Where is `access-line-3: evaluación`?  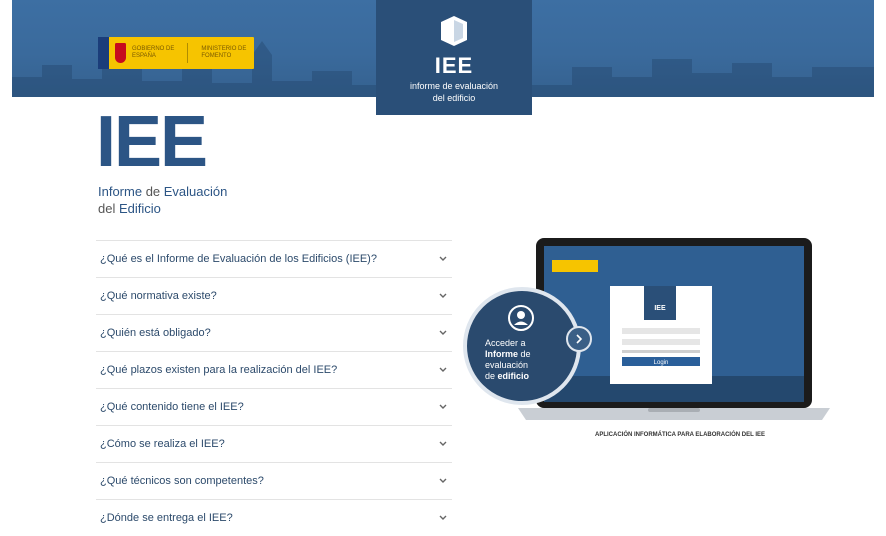
access-line-3: evaluación is located at coordinates (507, 365).